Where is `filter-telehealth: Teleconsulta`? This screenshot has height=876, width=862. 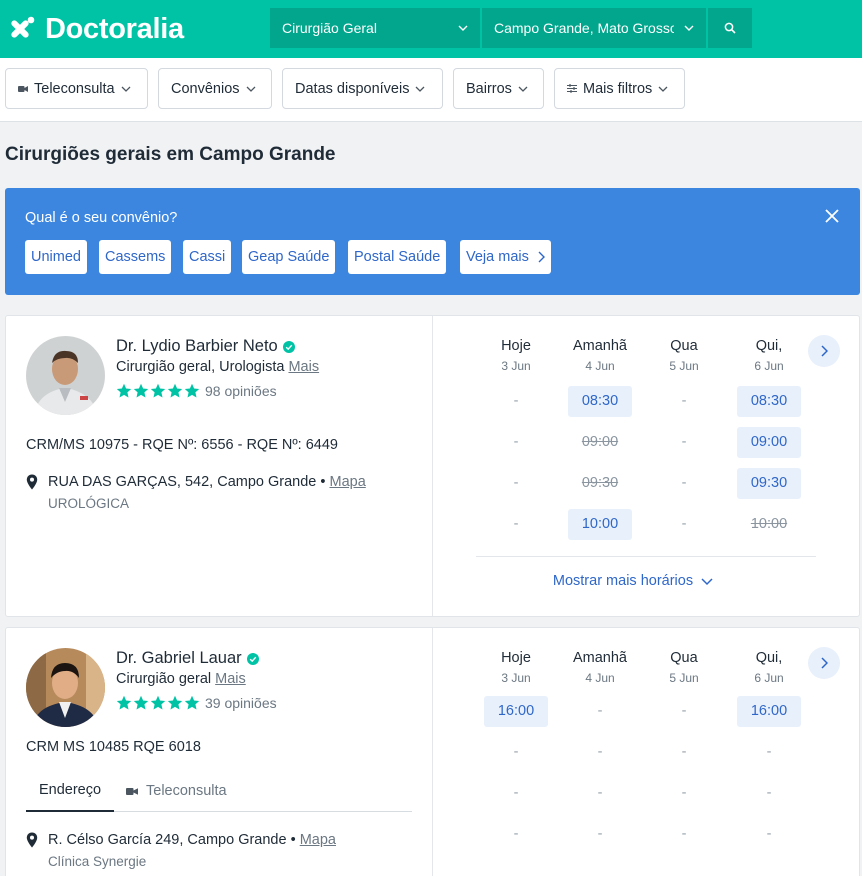
filter-telehealth: Teleconsulta is located at coordinates (76, 88).